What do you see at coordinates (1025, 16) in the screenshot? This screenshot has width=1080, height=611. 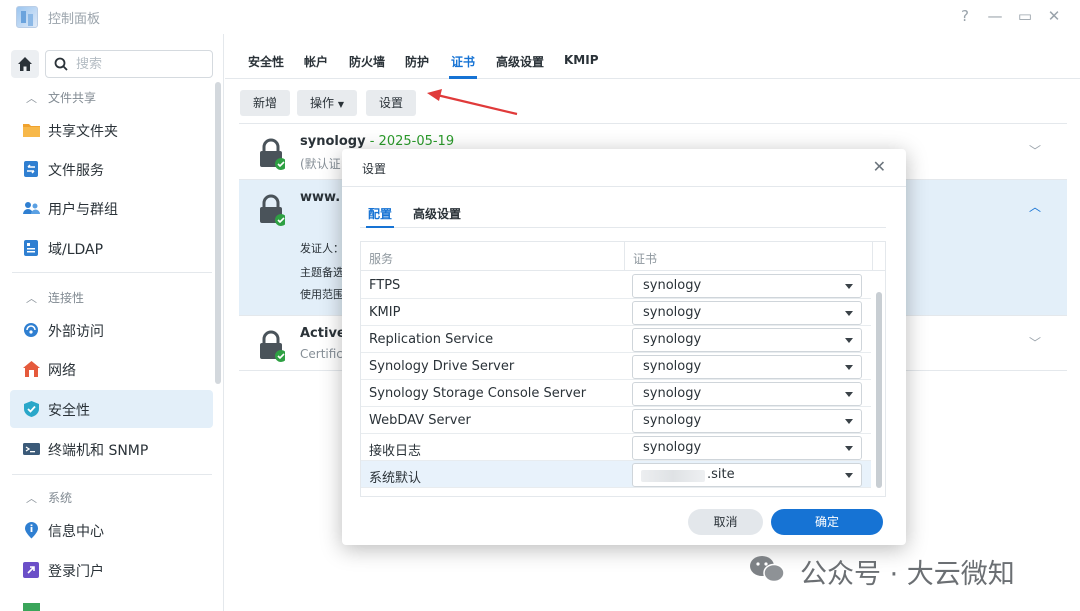 I see `maximize-icon: ▭` at bounding box center [1025, 16].